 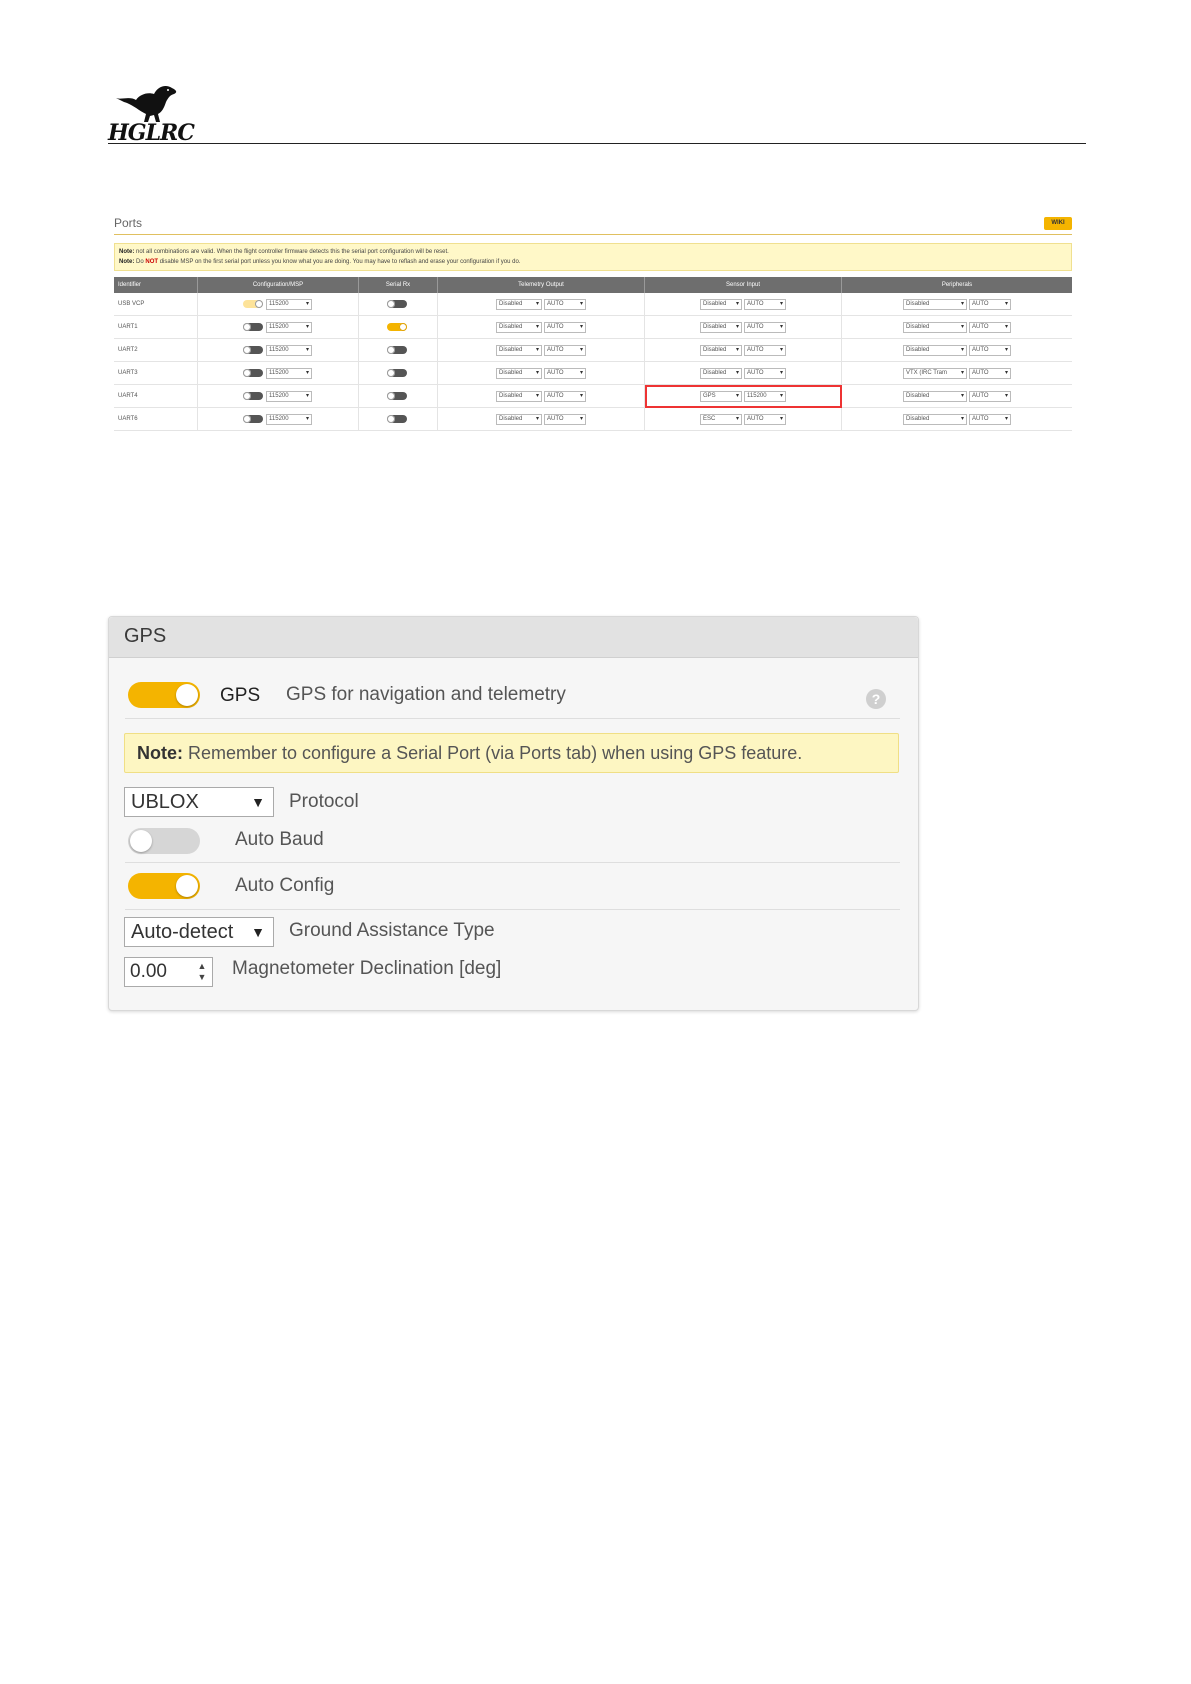 What do you see at coordinates (156, 285) in the screenshot?
I see `col-identifier: Identifier` at bounding box center [156, 285].